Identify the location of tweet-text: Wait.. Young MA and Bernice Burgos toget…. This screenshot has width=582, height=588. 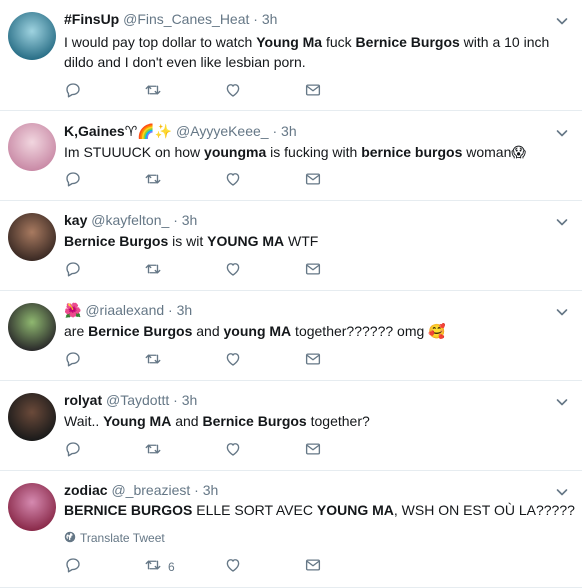
(313, 421).